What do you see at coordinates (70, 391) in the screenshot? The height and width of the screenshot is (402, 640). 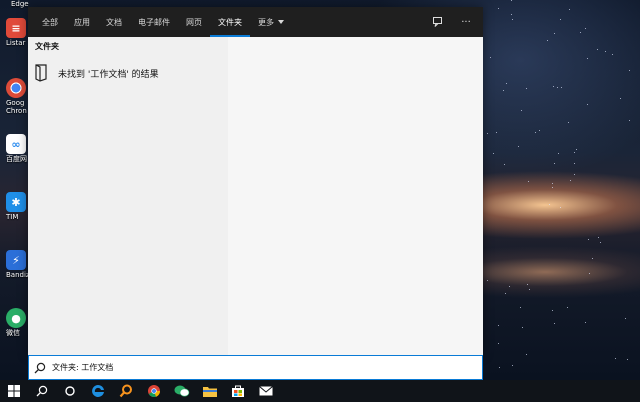 I see `task-view-icon` at bounding box center [70, 391].